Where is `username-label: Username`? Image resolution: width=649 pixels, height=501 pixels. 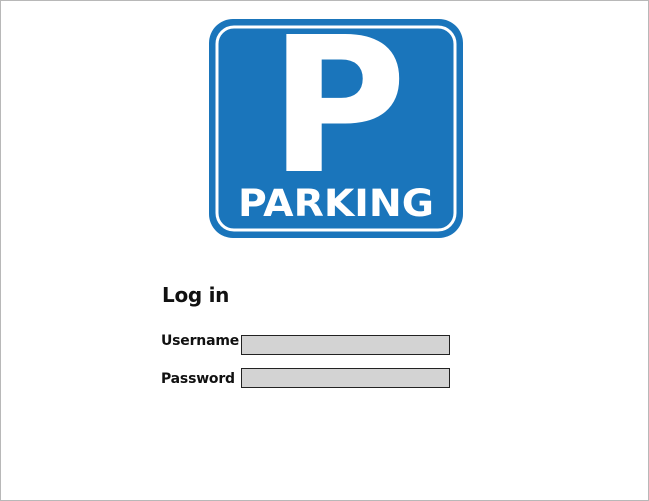 username-label: Username is located at coordinates (200, 341).